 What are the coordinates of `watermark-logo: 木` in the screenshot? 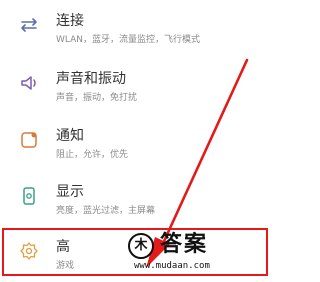 It's located at (141, 246).